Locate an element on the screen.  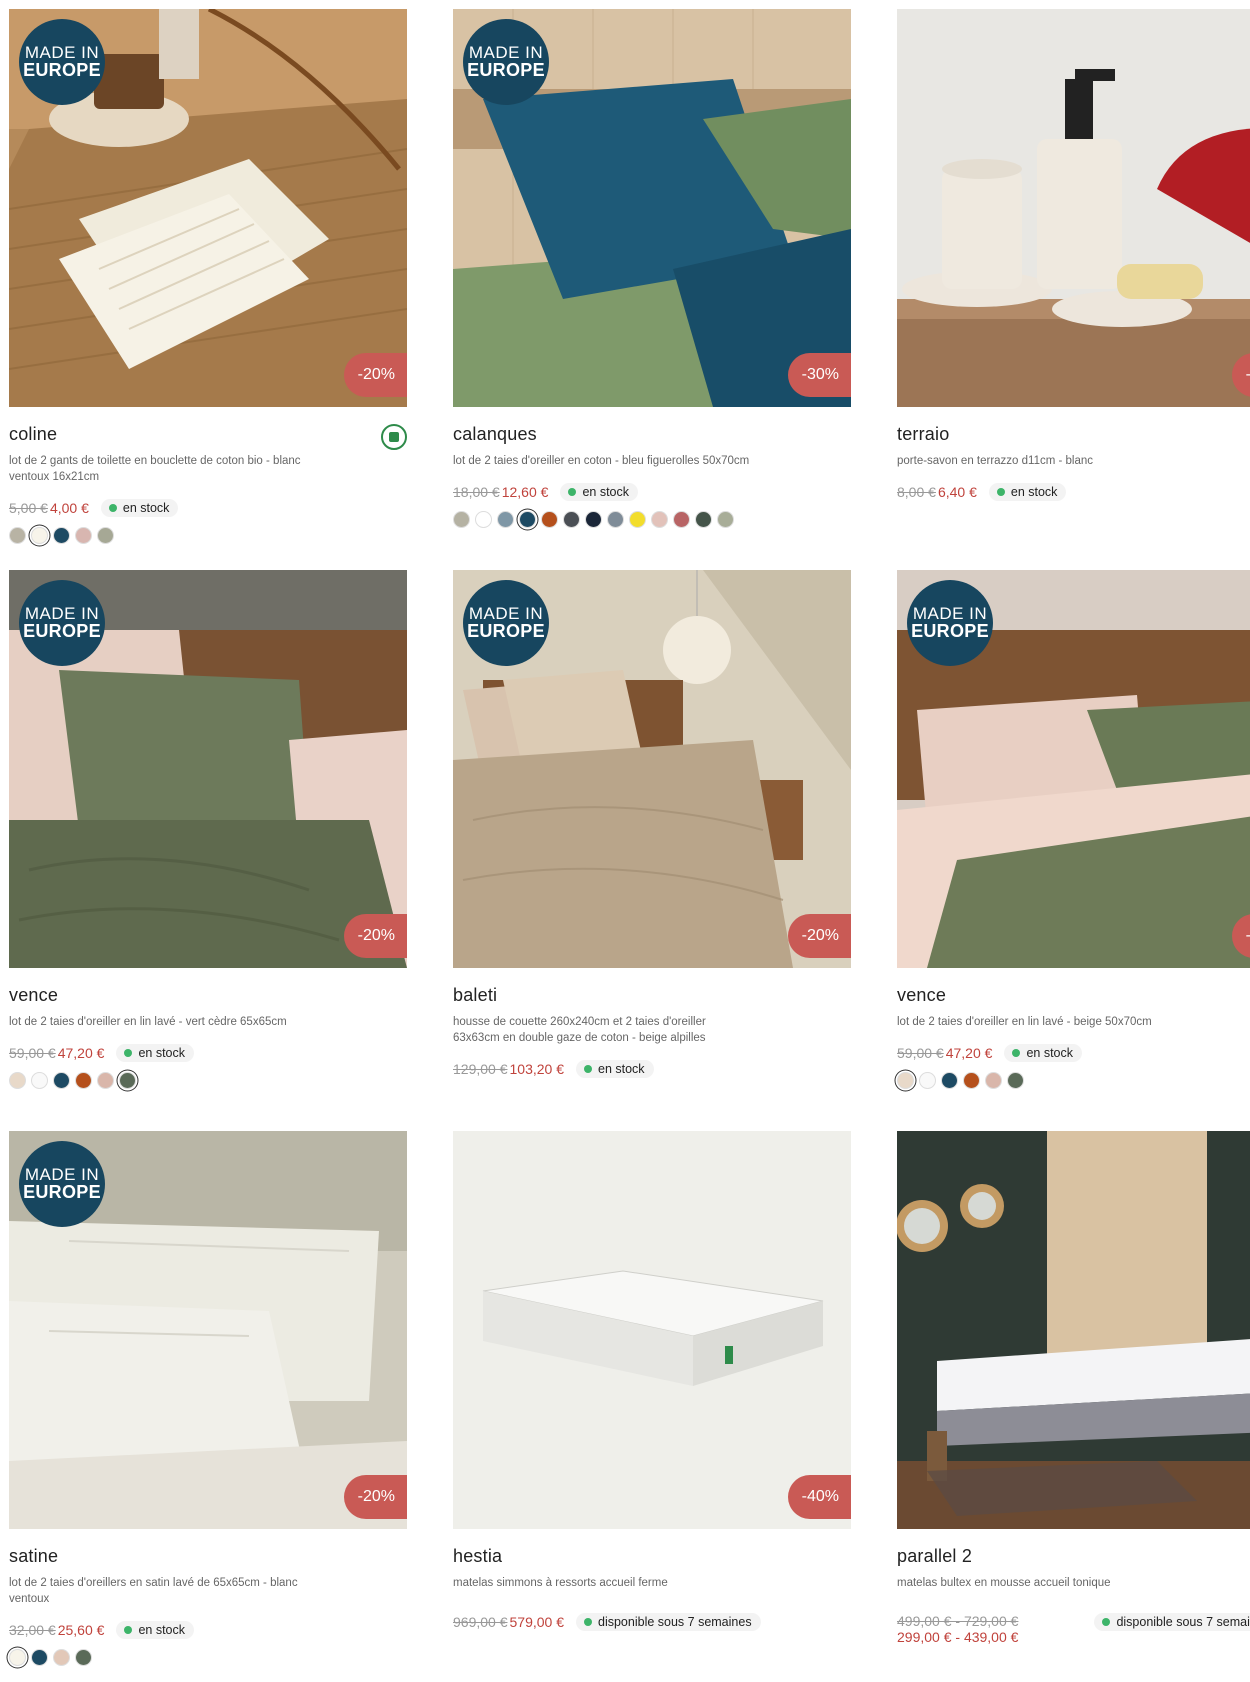
price-row: 129,00 € 103,20 € en stock is located at coordinates (652, 1069).